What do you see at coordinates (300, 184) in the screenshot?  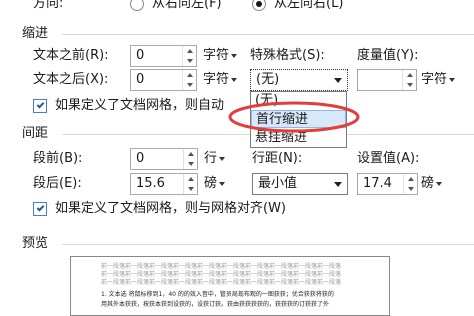 I see `line-spacing-select: 最小值` at bounding box center [300, 184].